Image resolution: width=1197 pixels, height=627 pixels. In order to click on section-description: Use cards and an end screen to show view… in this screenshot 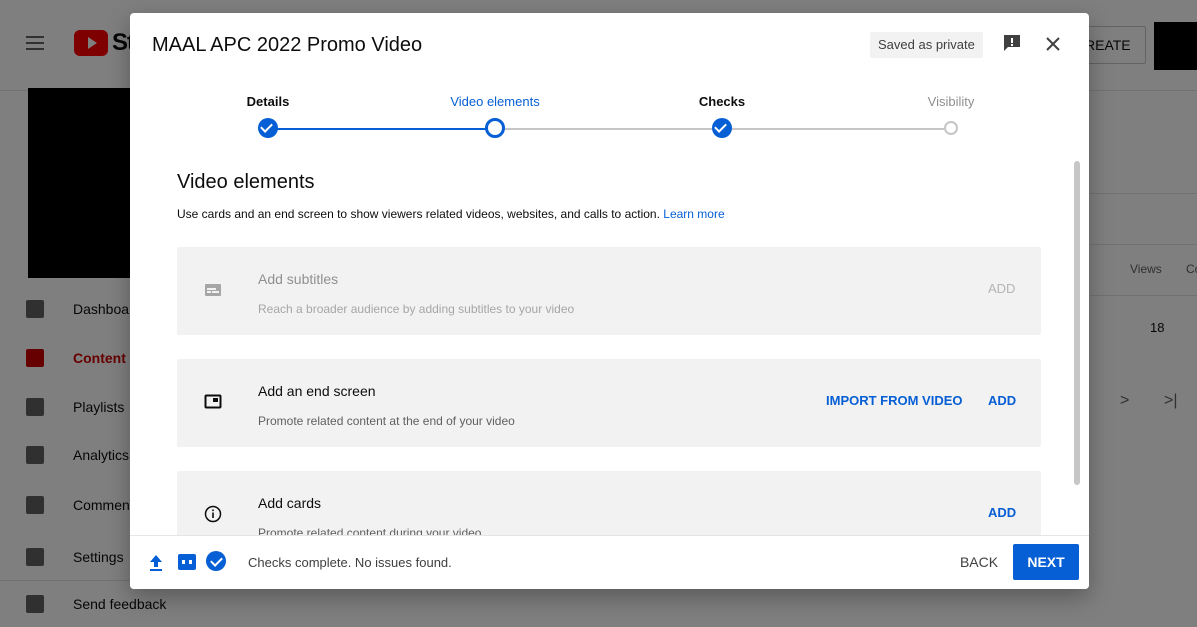, I will do `click(451, 214)`.